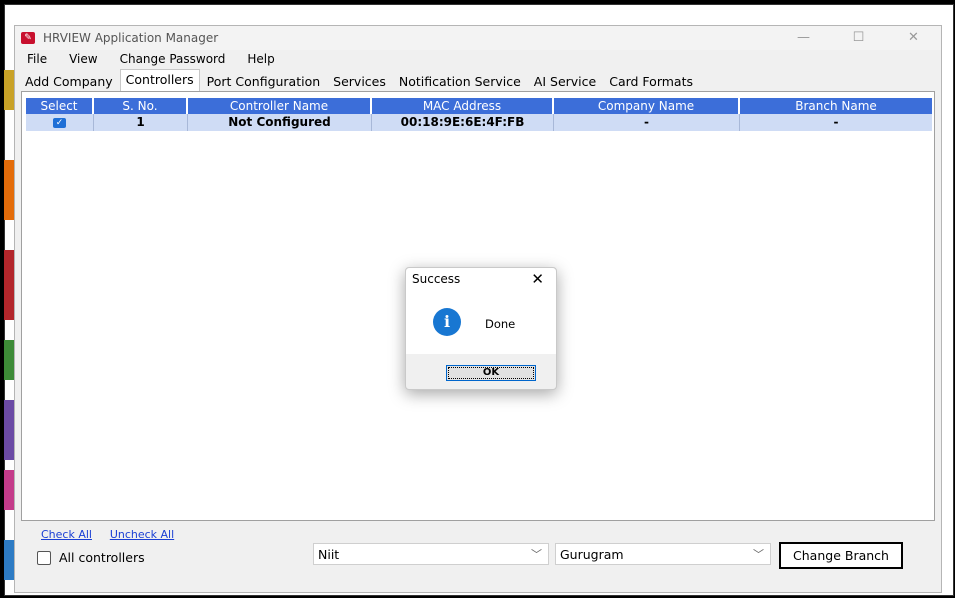 Image resolution: width=955 pixels, height=598 pixels. What do you see at coordinates (836, 122) in the screenshot?
I see `row-branch-name: -` at bounding box center [836, 122].